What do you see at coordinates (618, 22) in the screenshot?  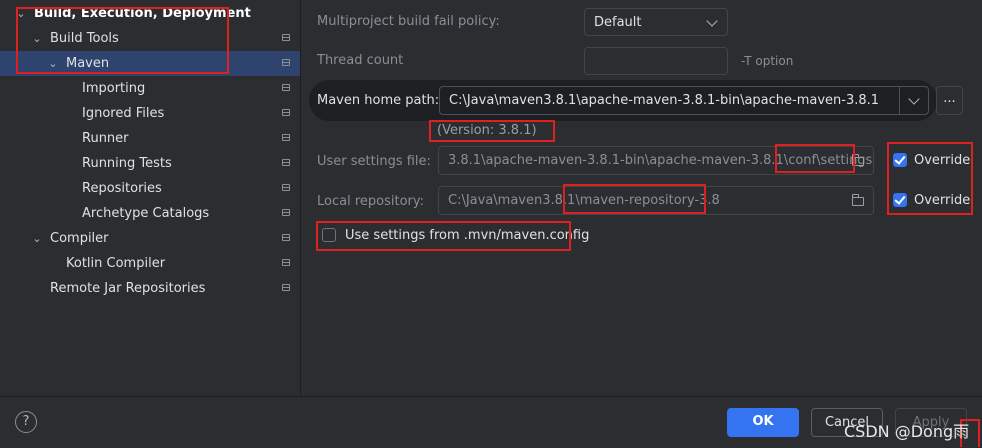 I see `fail-policy-value: Default` at bounding box center [618, 22].